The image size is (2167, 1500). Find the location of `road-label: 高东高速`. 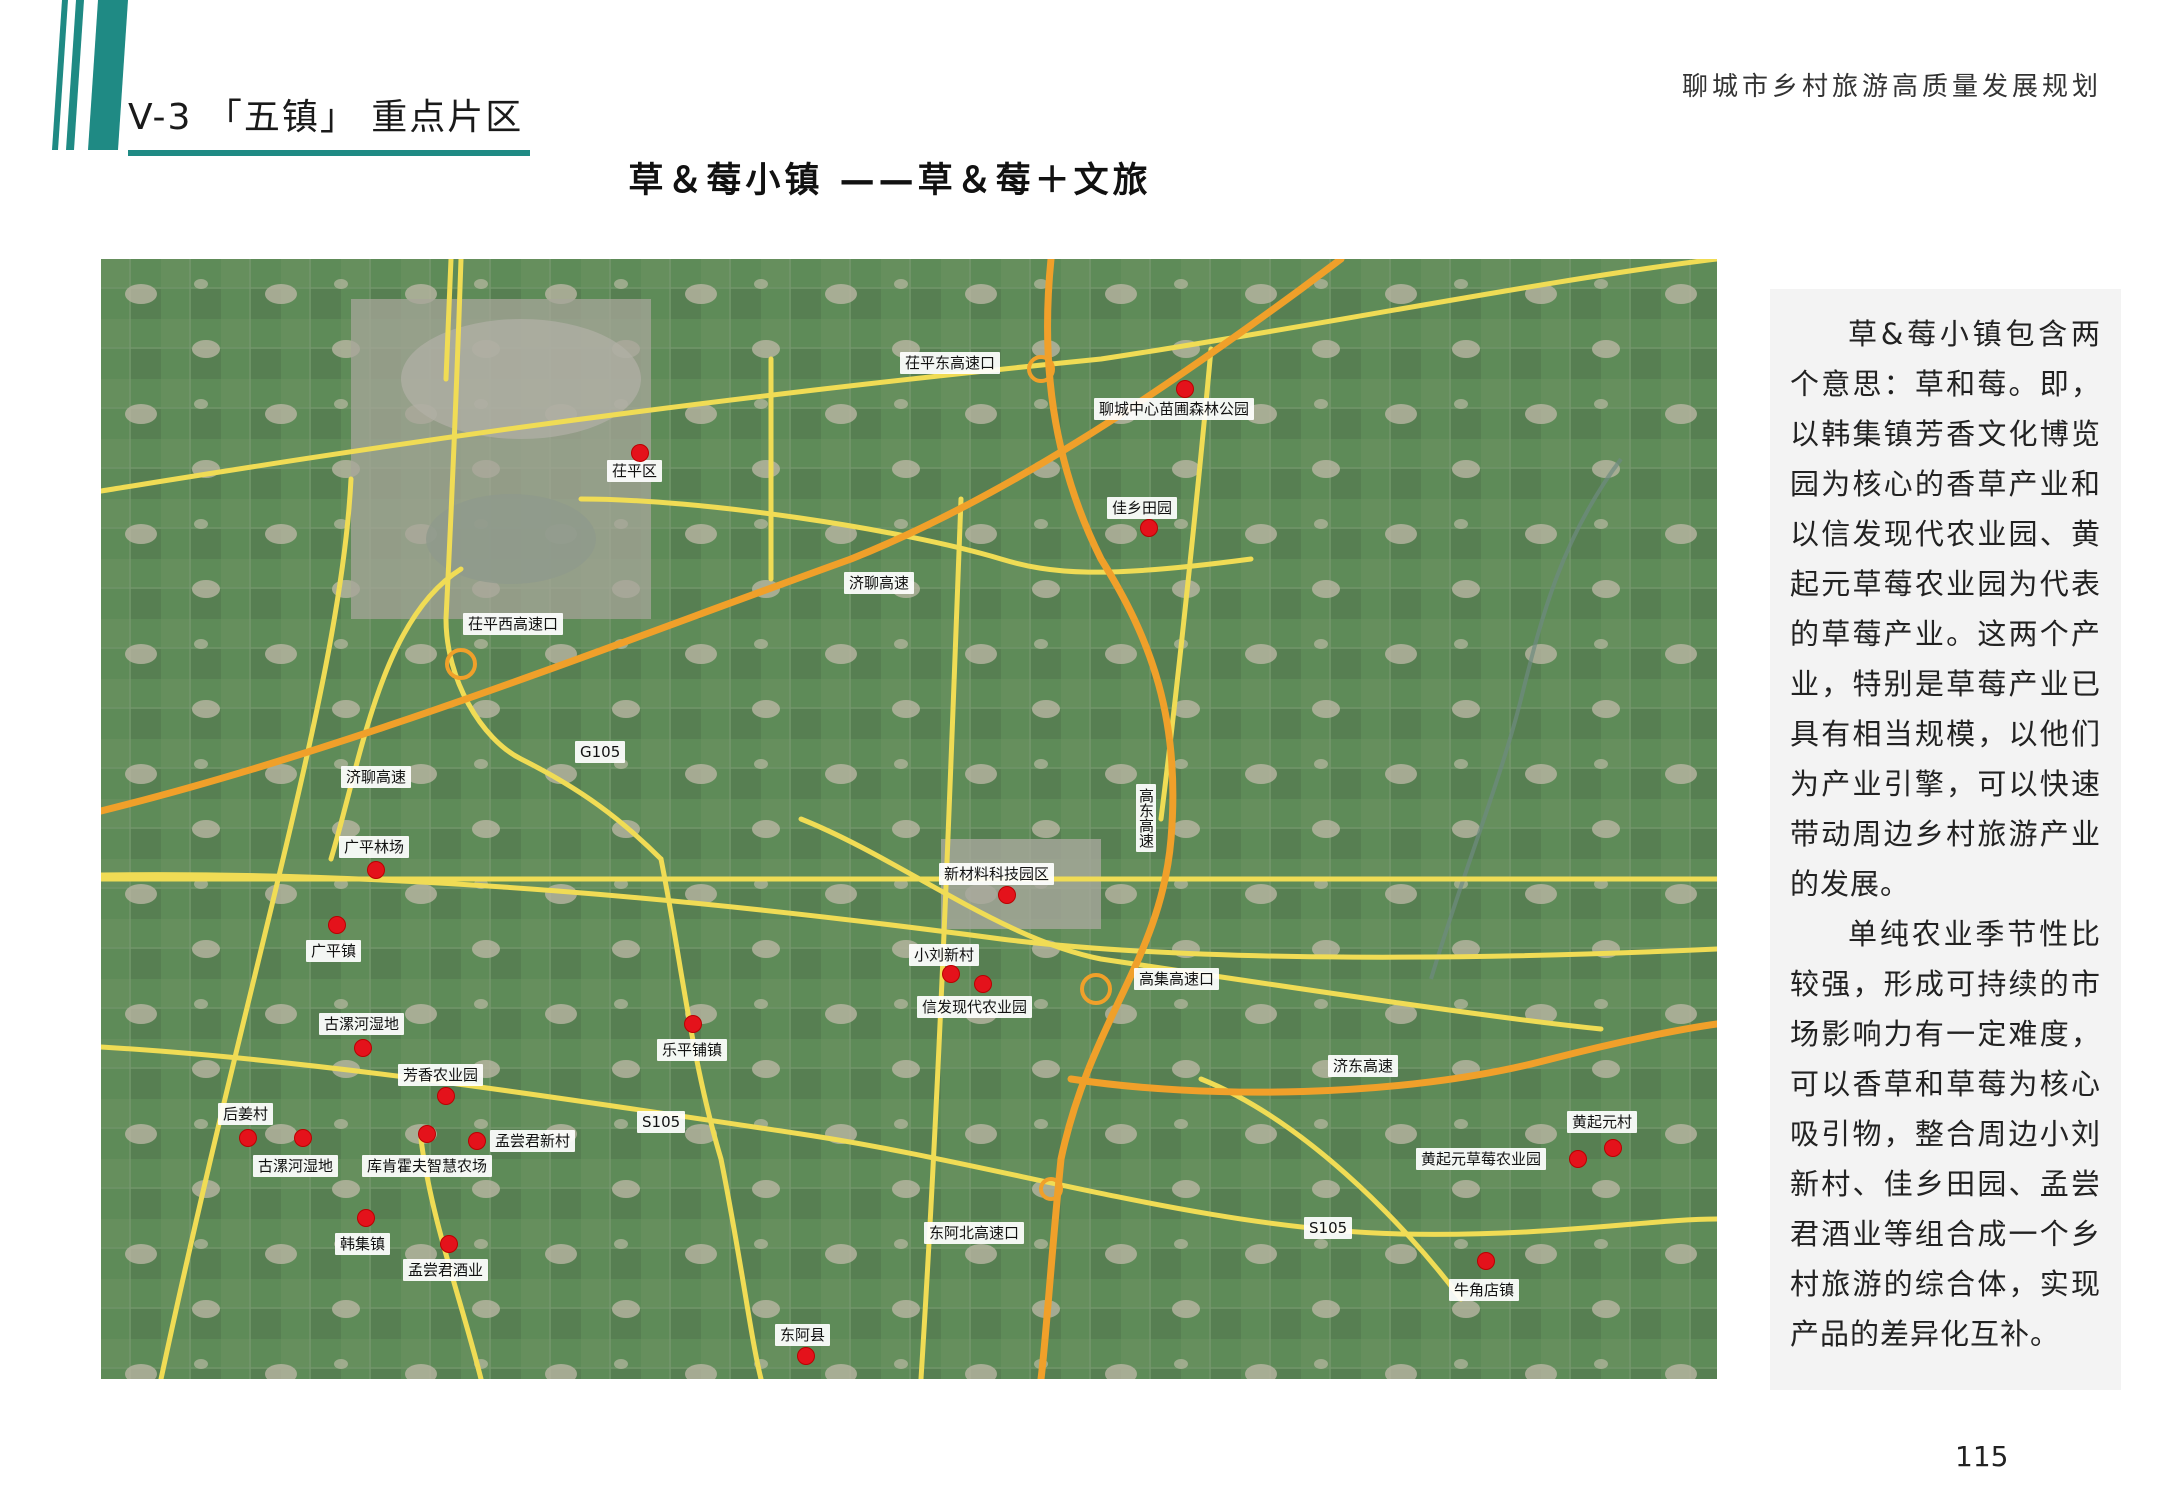

road-label: 高东高速 is located at coordinates (1146, 818).